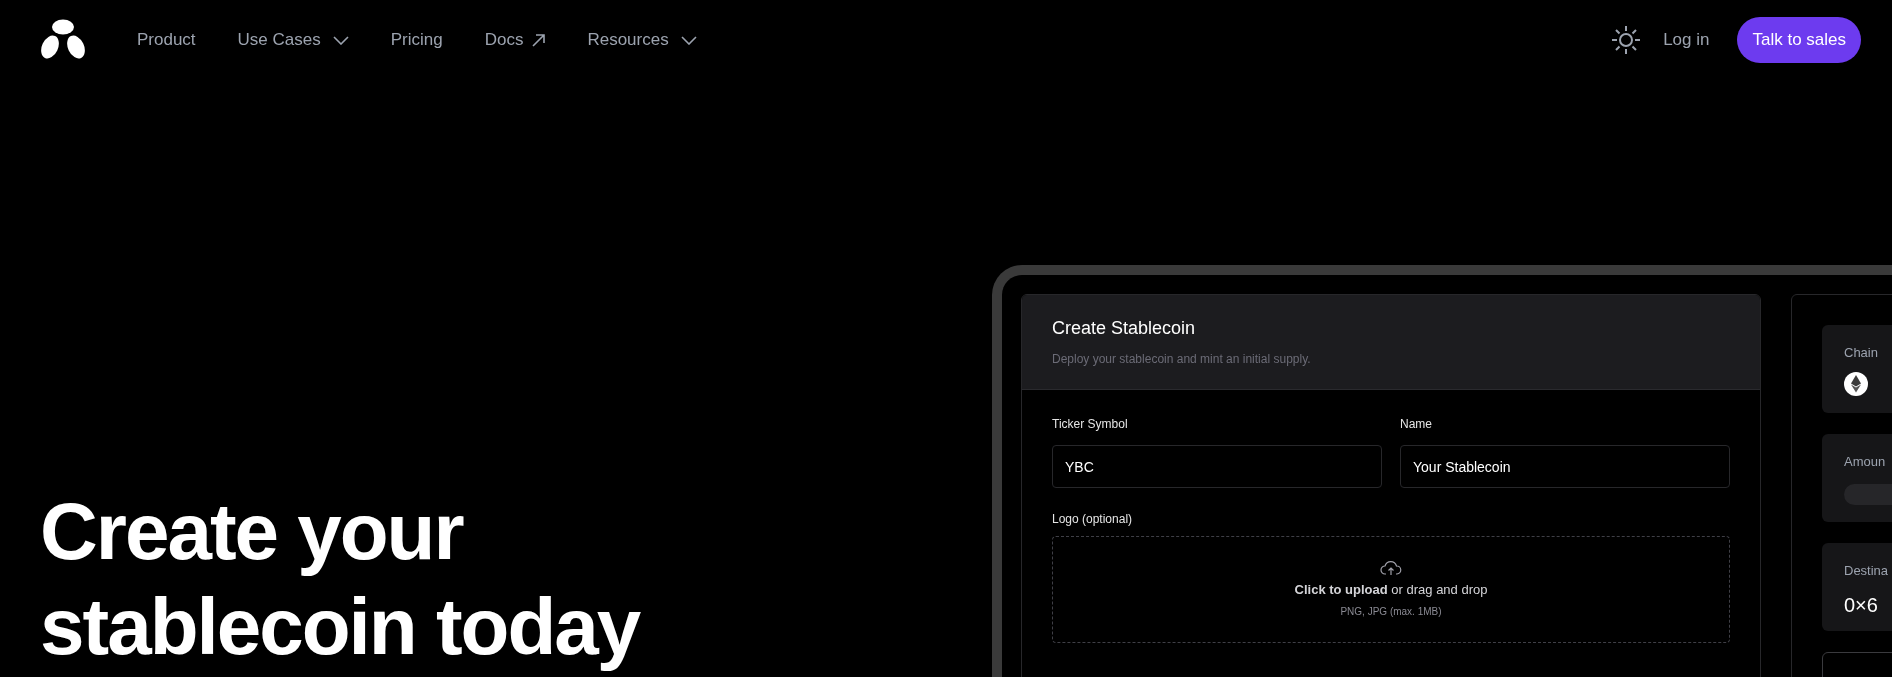  Describe the element at coordinates (166, 40) in the screenshot. I see `nav-link: Product` at that location.